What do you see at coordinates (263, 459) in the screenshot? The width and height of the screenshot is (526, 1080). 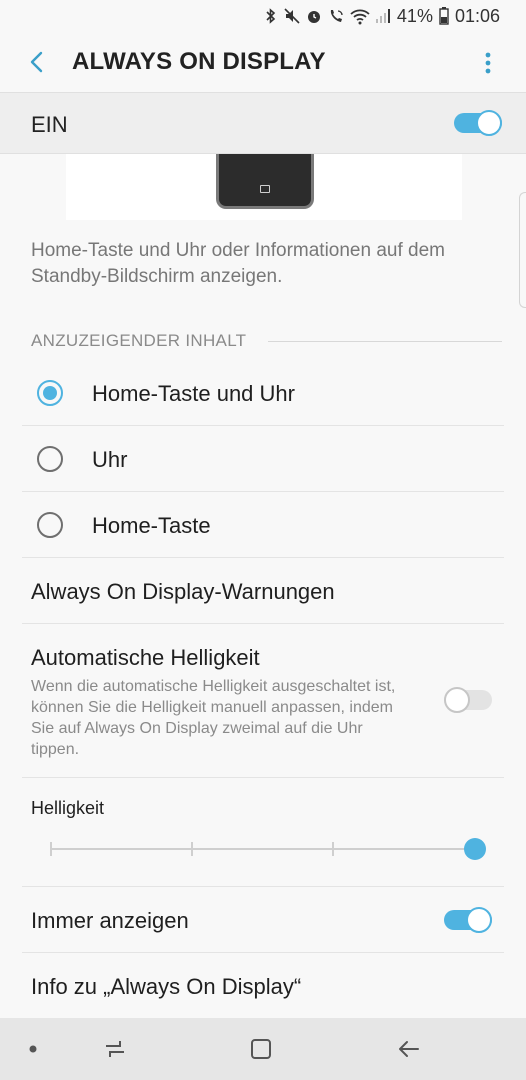 I see `radio-option-uhr: Uhr` at bounding box center [263, 459].